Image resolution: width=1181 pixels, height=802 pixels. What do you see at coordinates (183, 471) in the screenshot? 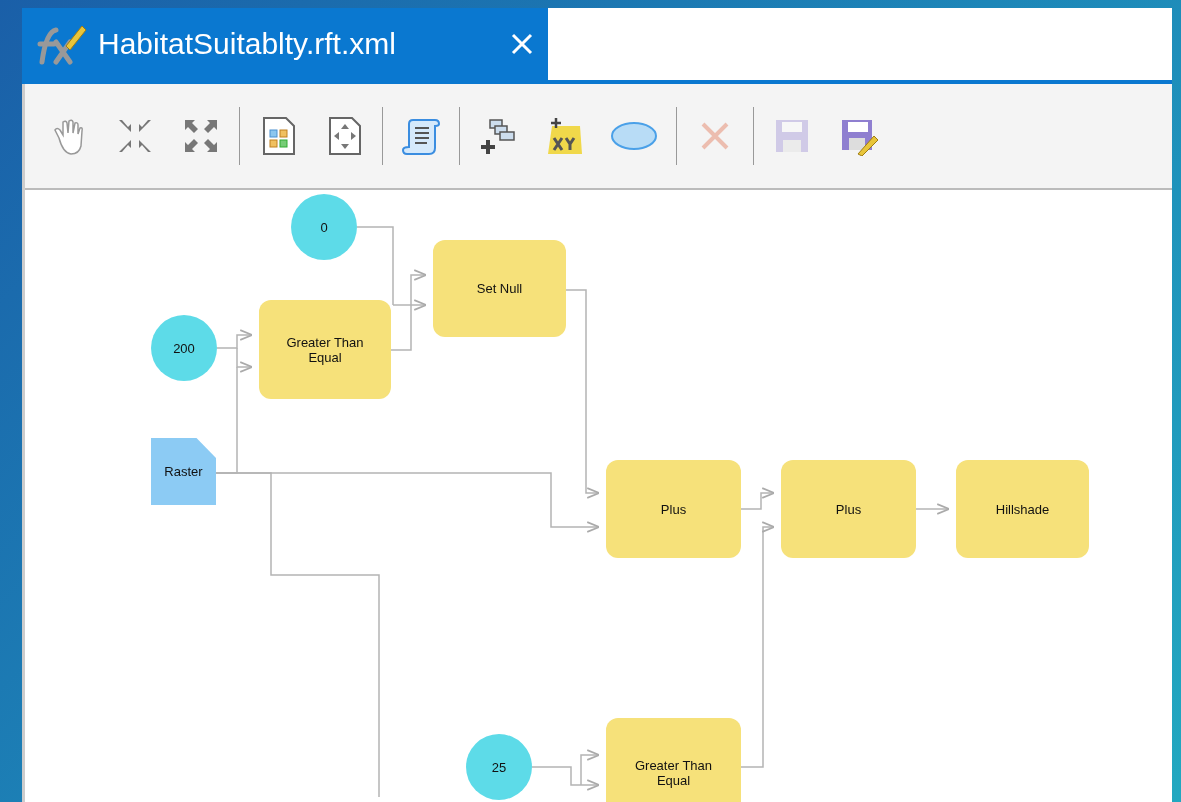
I see `raster-node: Raster` at bounding box center [183, 471].